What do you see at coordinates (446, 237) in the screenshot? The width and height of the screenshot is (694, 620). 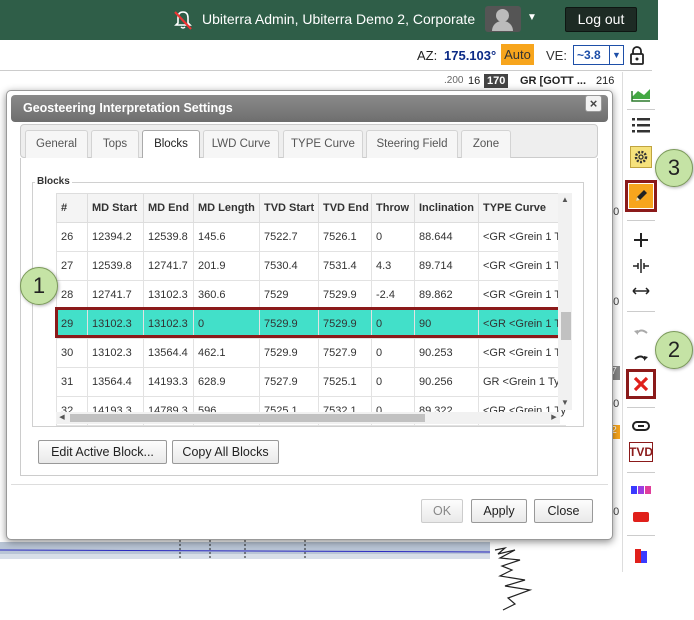 I see `table-cell: 88.644` at bounding box center [446, 237].